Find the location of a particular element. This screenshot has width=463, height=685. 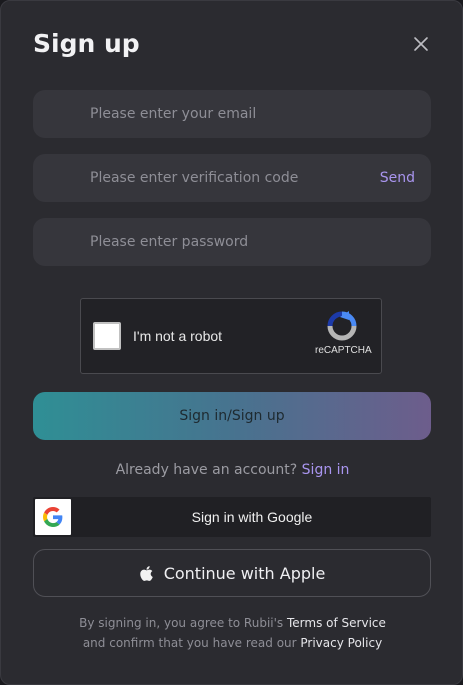

apple-sign-in-button: Continue with Apple is located at coordinates (232, 573).